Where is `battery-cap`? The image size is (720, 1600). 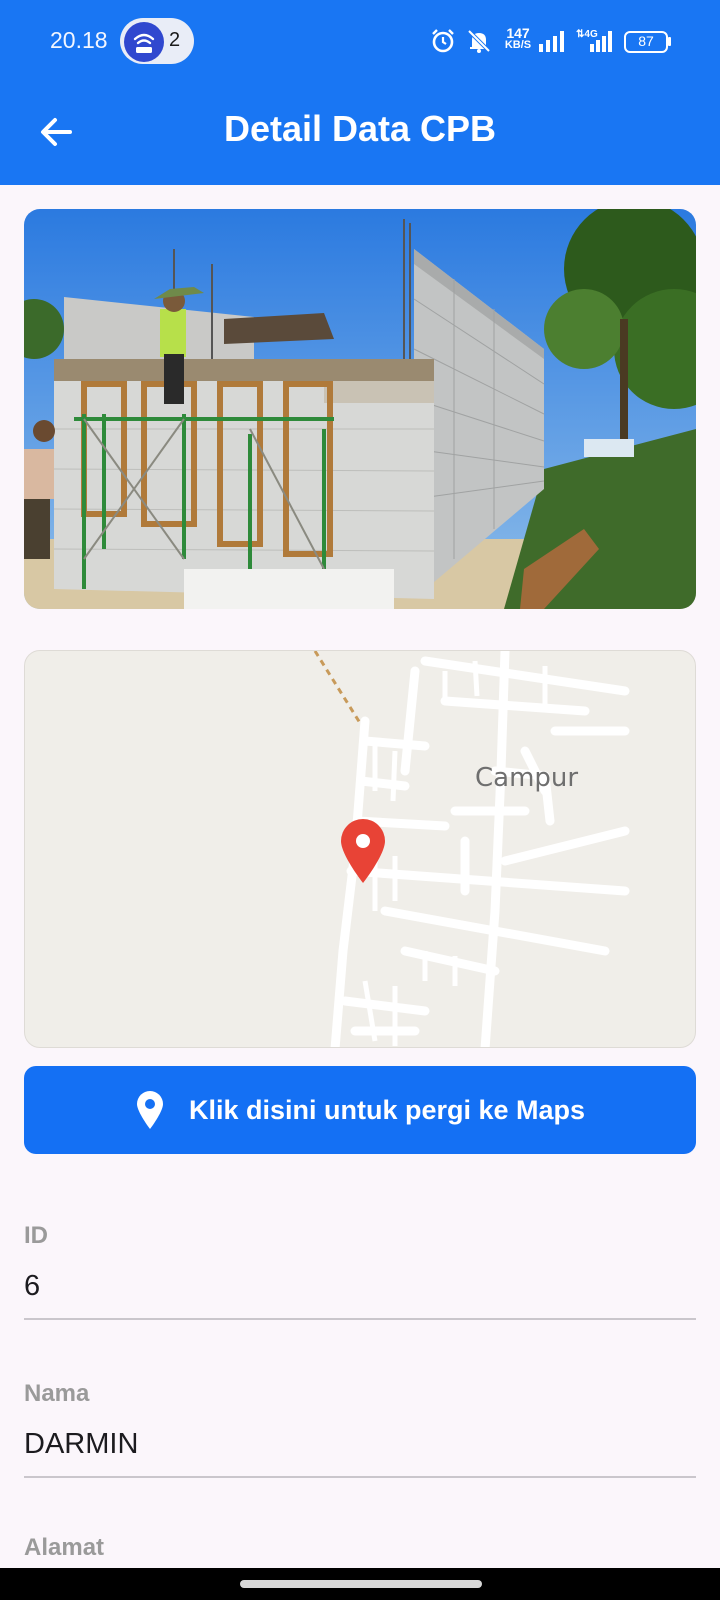 battery-cap is located at coordinates (669, 41).